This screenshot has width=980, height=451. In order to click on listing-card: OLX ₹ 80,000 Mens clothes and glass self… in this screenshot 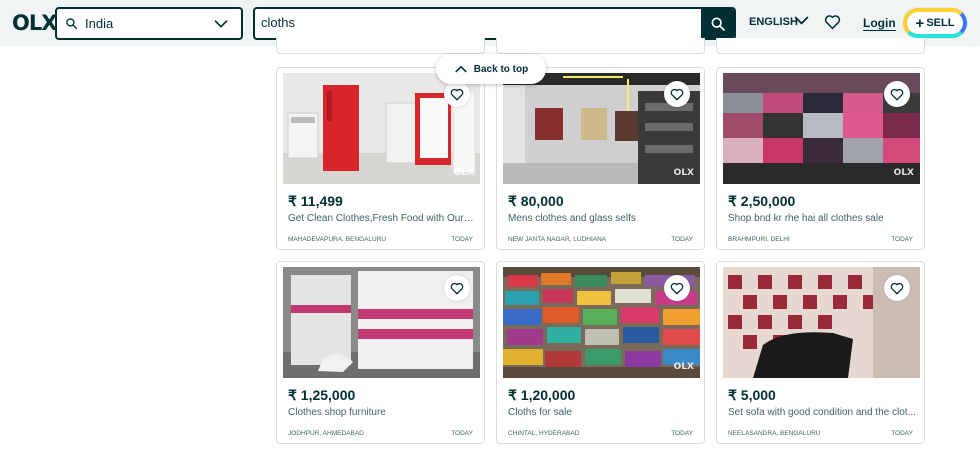, I will do `click(600, 158)`.